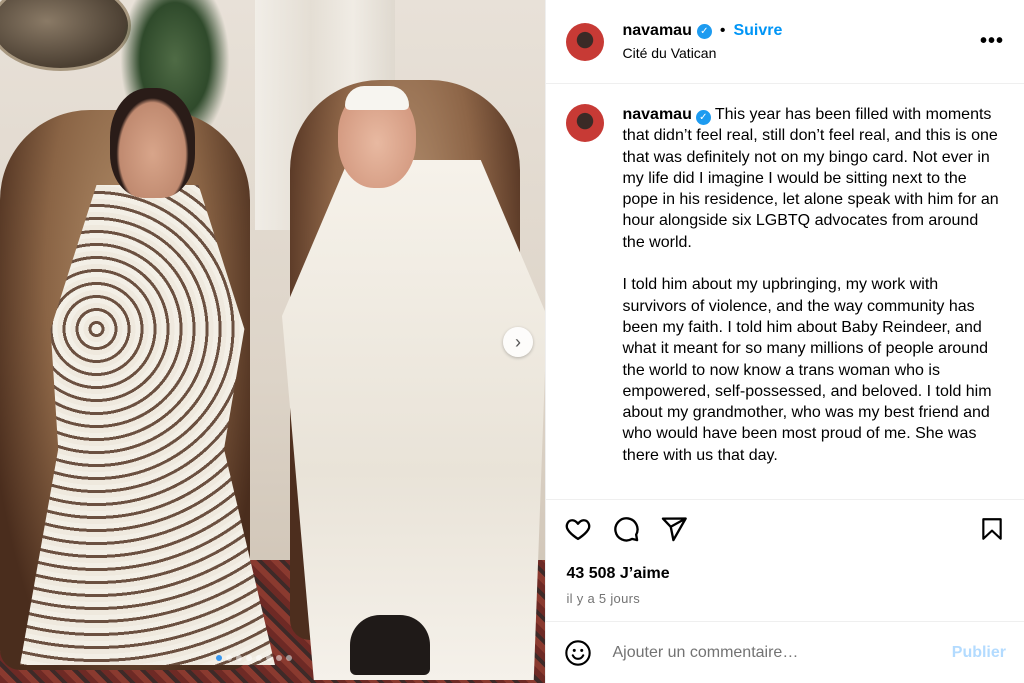 This screenshot has height=683, width=1024. I want to click on photo-woman-head, so click(152, 143).